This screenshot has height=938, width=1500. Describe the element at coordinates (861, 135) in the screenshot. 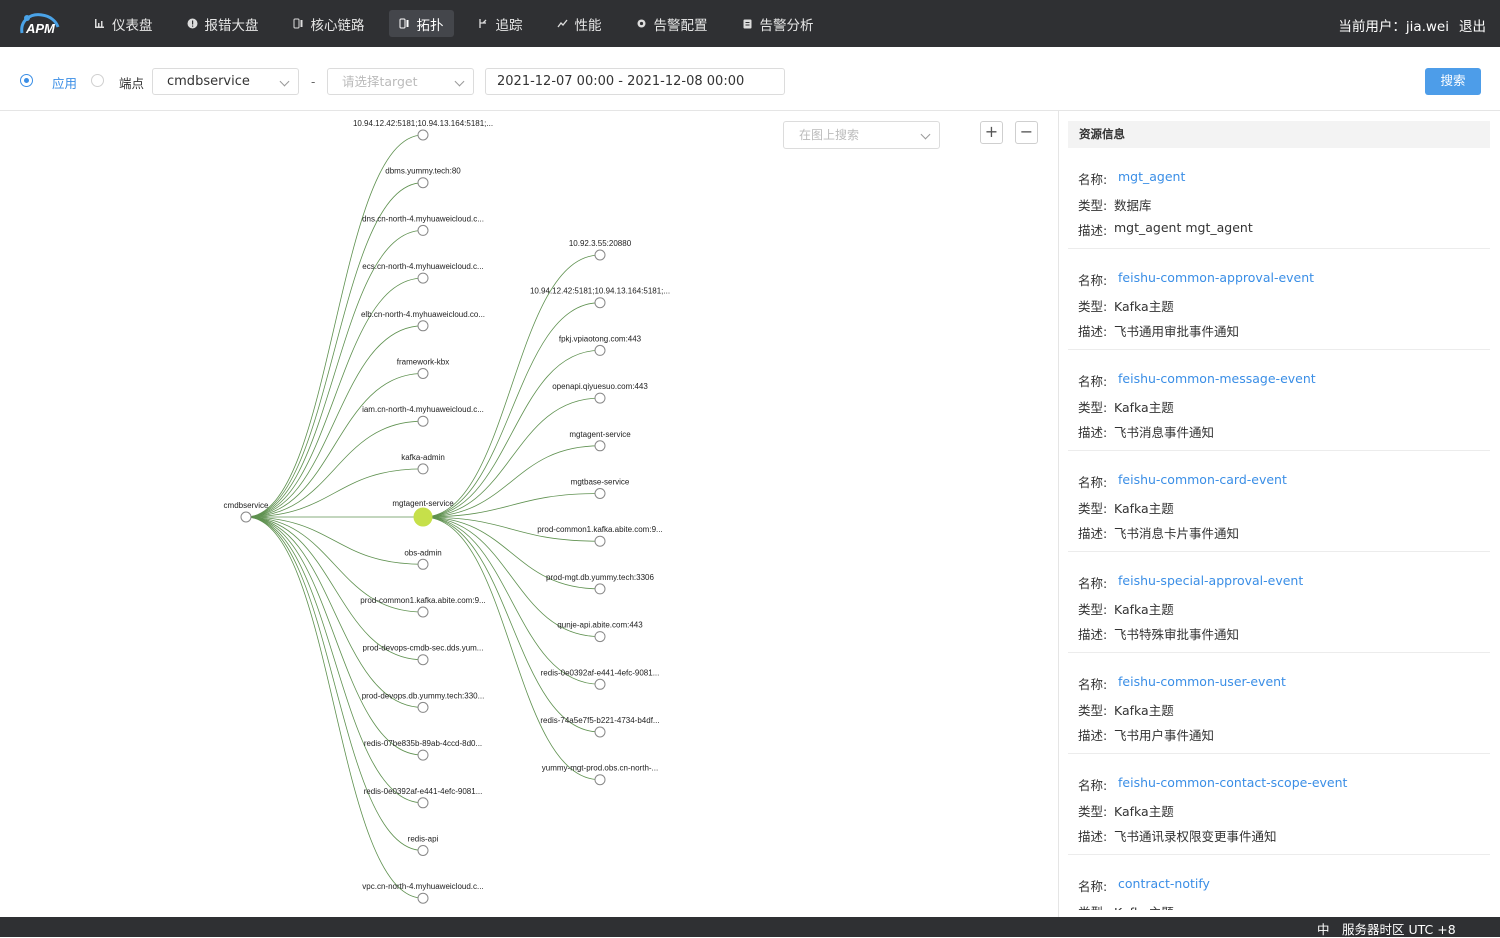

I see `graph-search-select: 在图上搜索` at that location.